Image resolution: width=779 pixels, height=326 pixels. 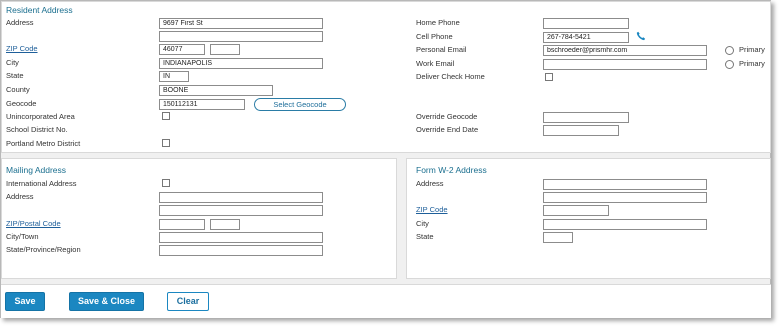 I want to click on mailing-state-input, so click(x=241, y=250).